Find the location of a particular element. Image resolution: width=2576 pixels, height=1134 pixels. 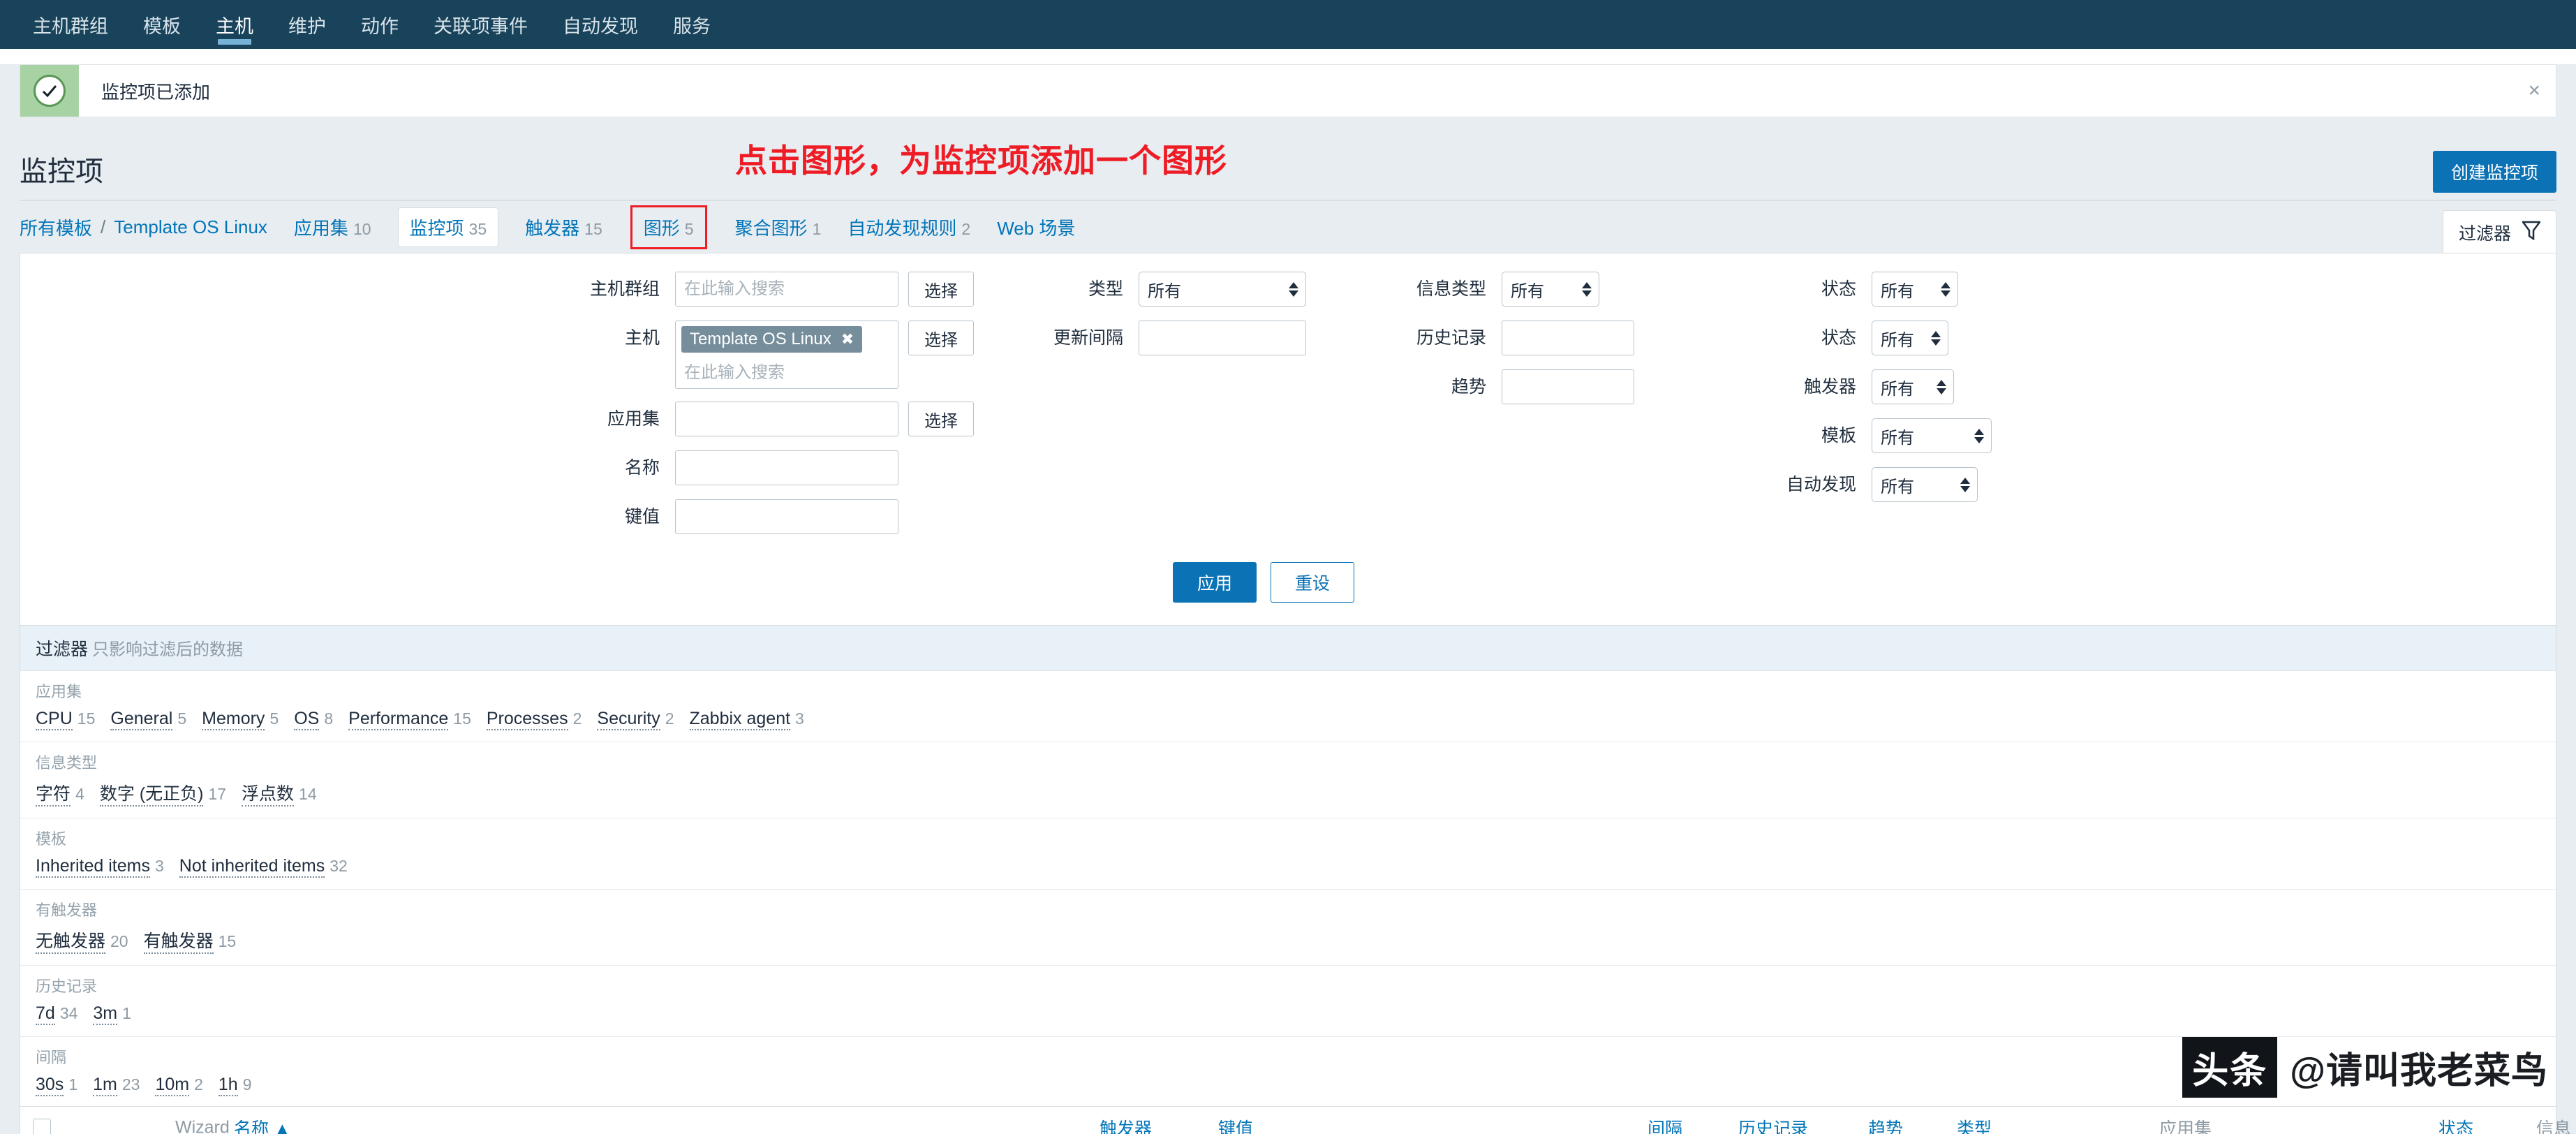

nav-item-1: 模板 is located at coordinates (162, 24).